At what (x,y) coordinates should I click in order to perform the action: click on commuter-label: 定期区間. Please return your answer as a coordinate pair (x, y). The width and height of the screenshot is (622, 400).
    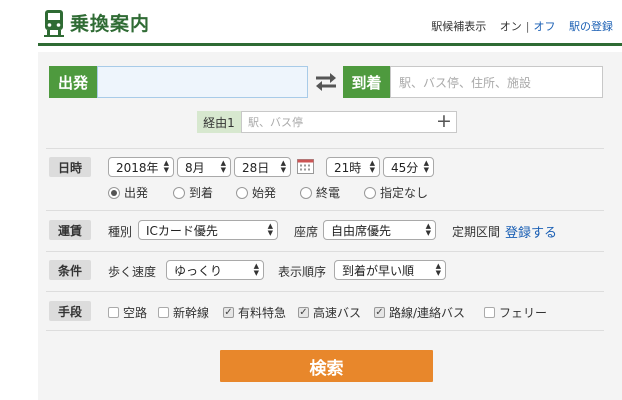
    Looking at the image, I should click on (476, 232).